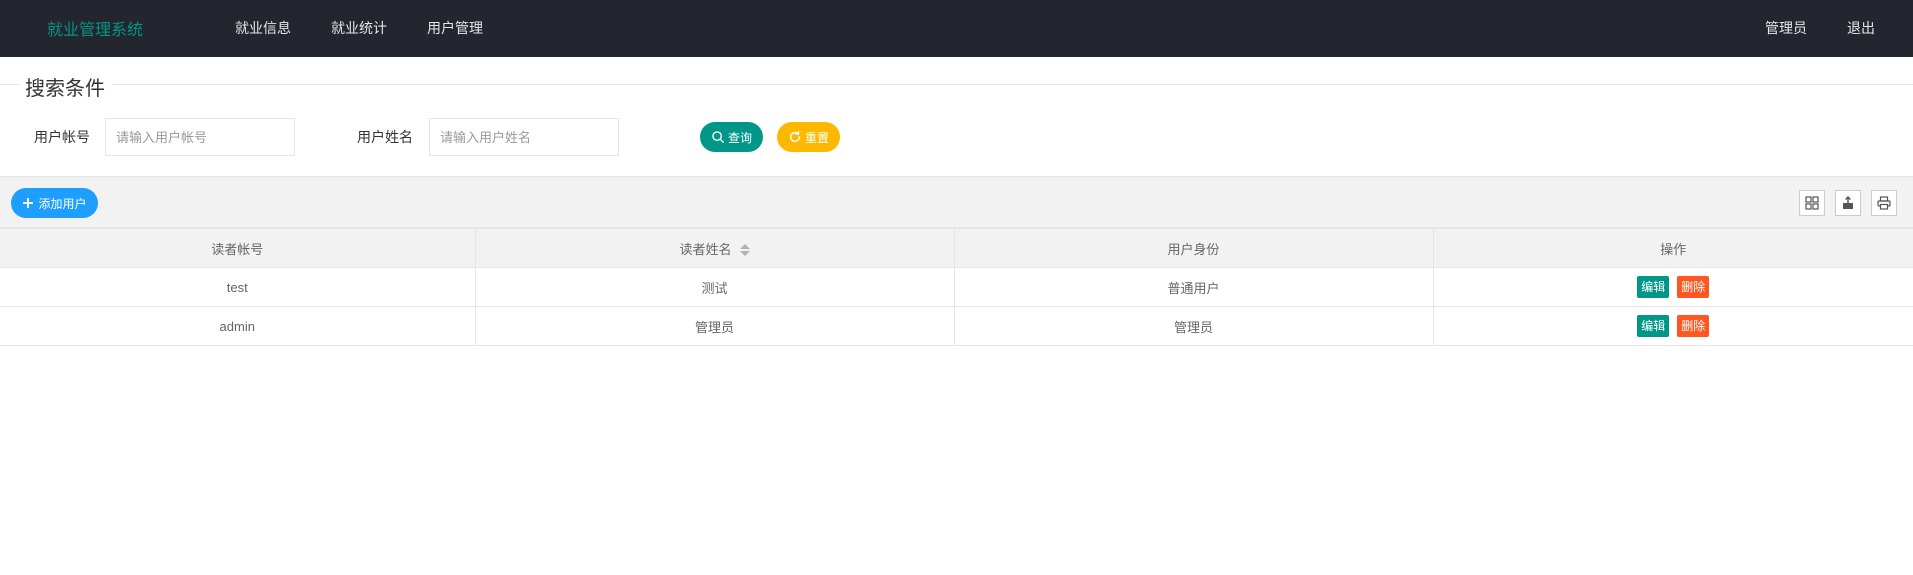 The height and width of the screenshot is (575, 1913). I want to click on reset-button: 重置, so click(808, 137).